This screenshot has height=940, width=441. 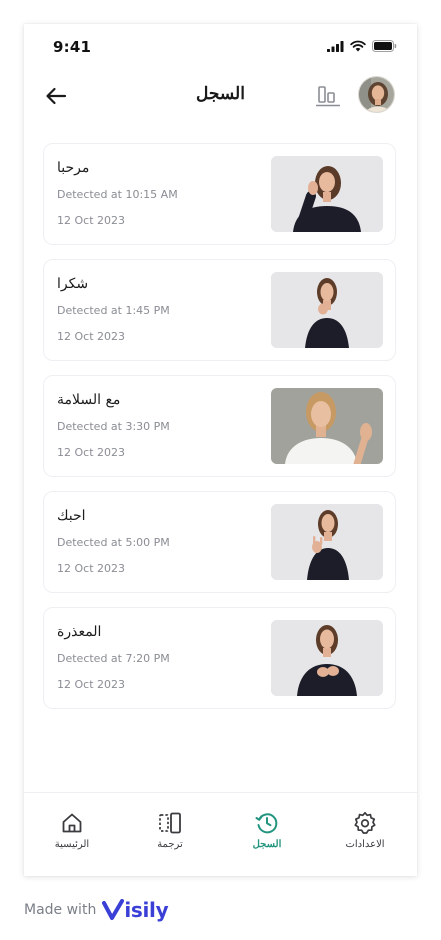 I want to click on nav-item-history: السجل, so click(x=267, y=834).